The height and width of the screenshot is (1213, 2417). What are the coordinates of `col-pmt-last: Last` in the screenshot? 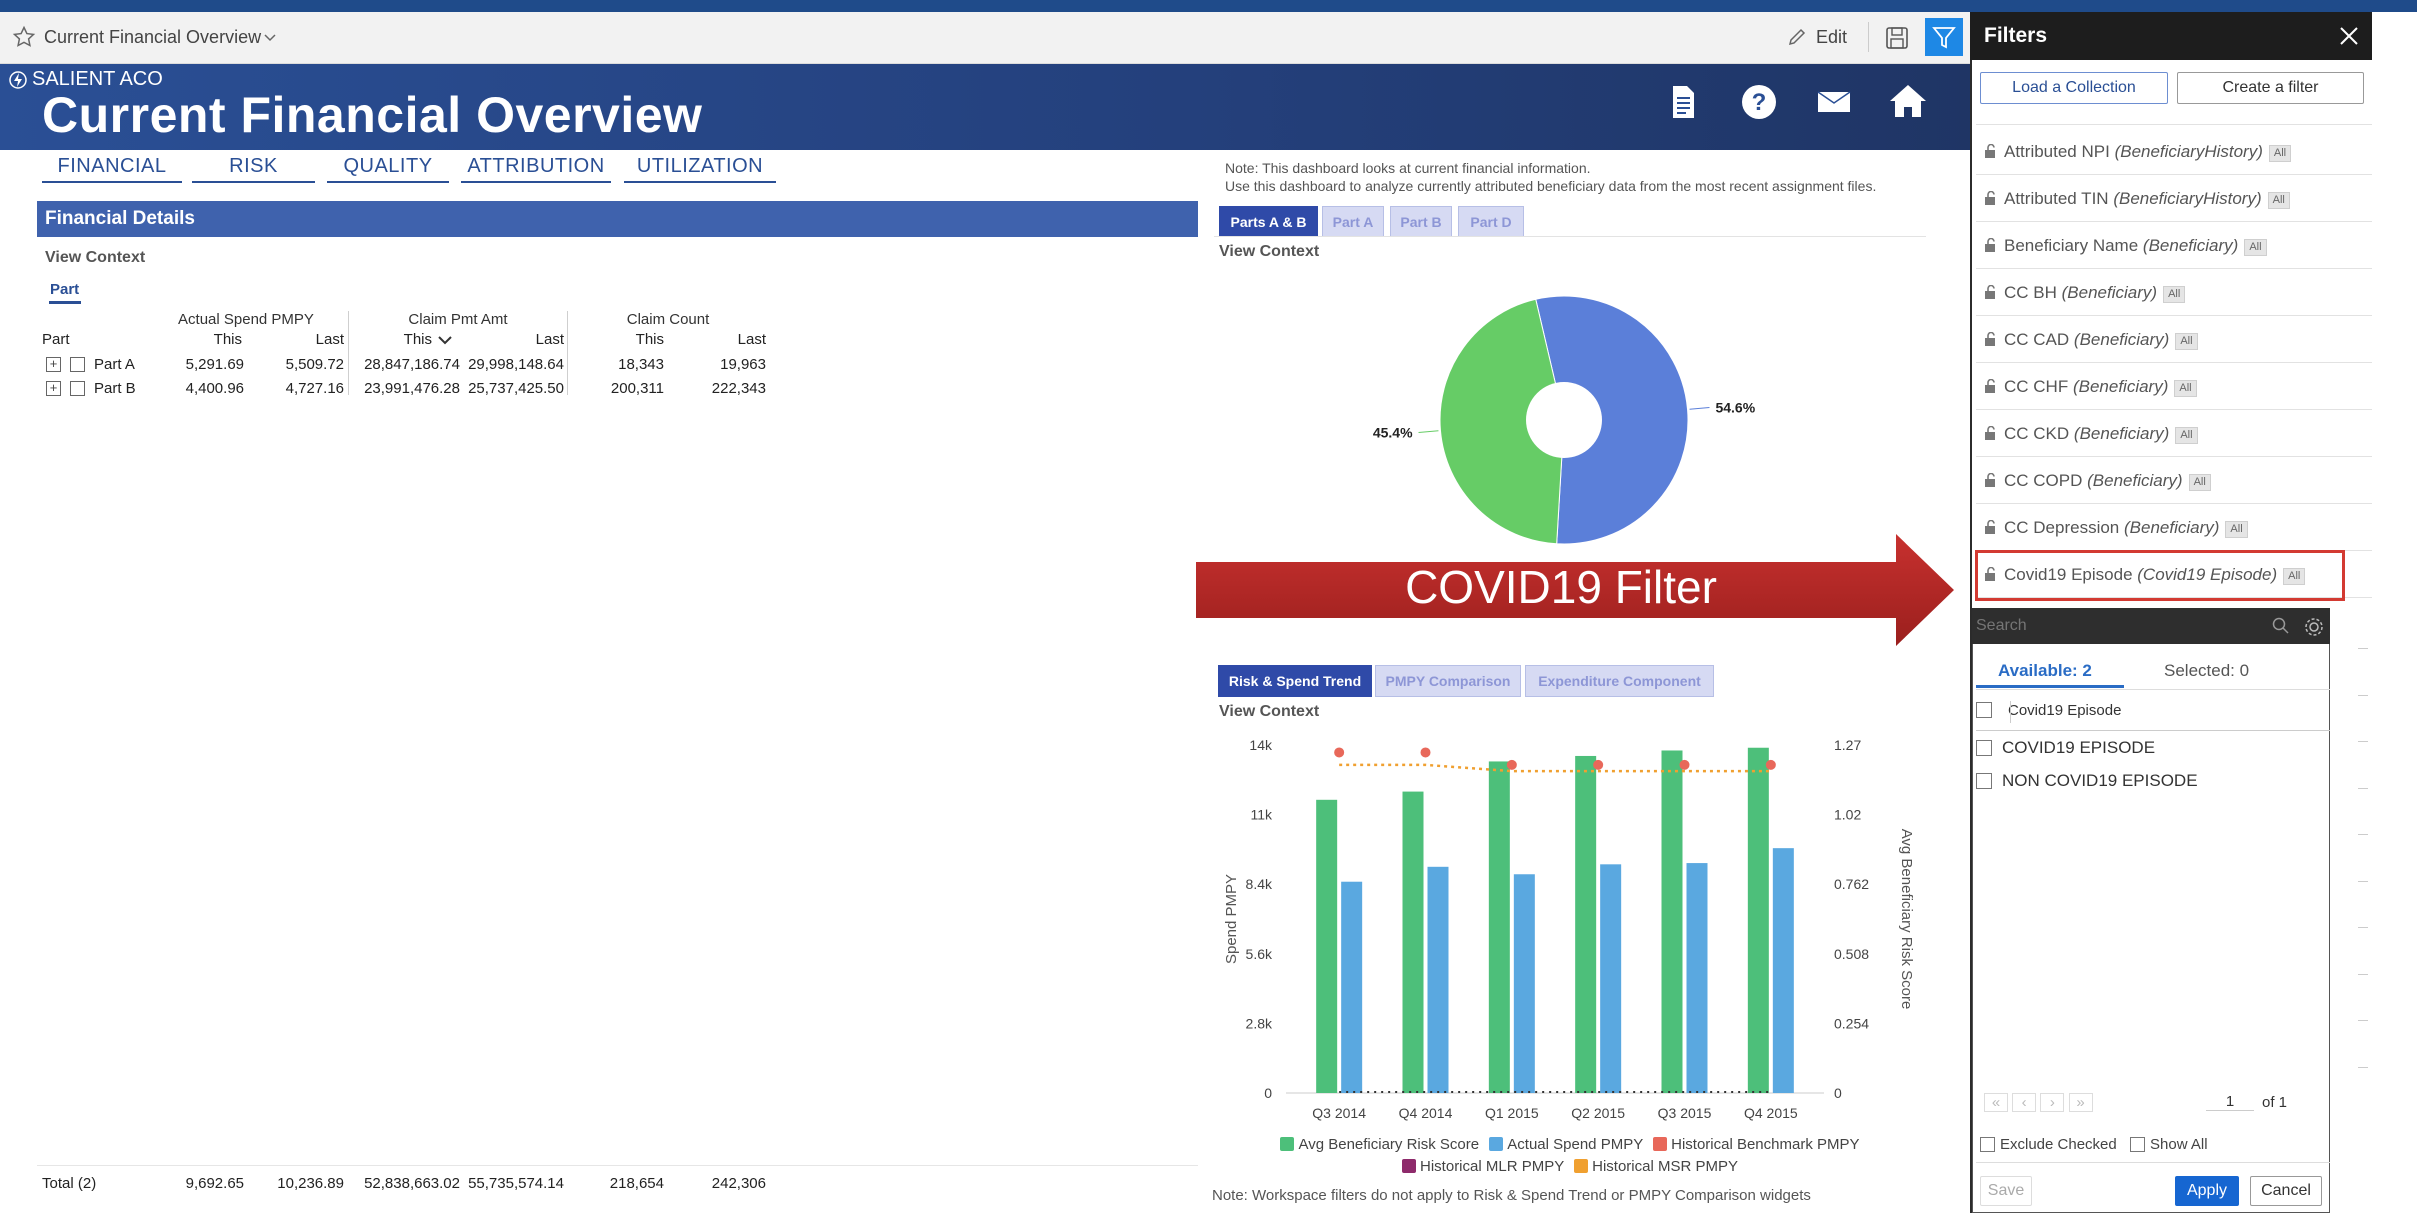 It's located at (522, 339).